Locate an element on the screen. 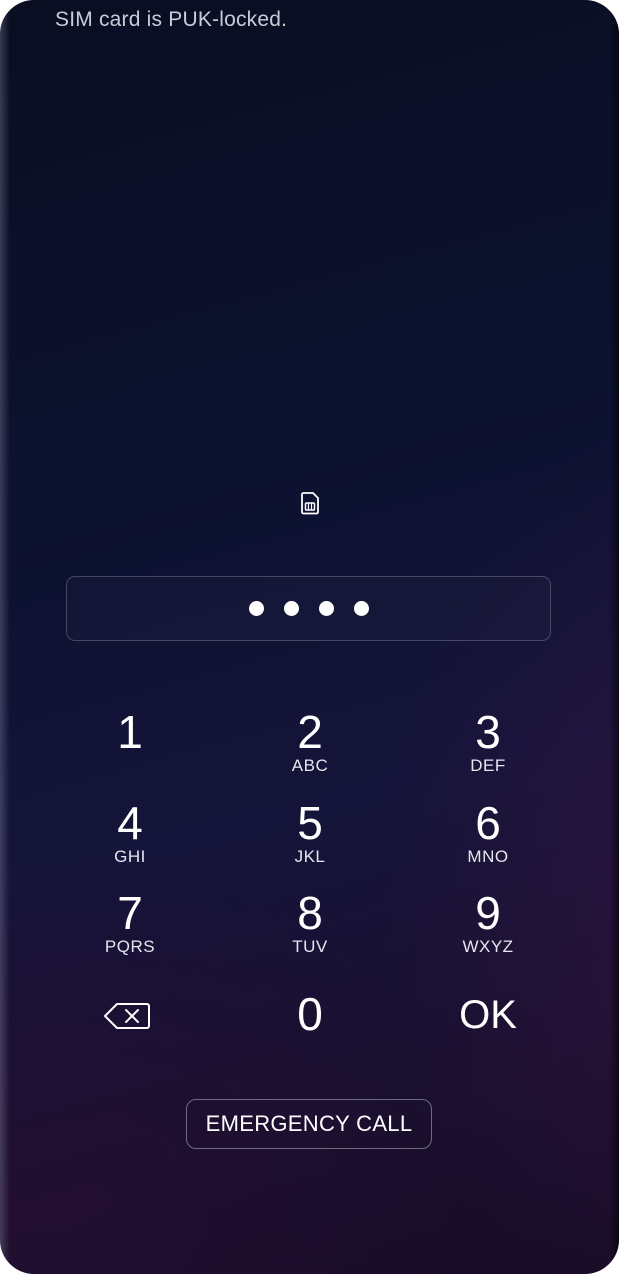 Image resolution: width=619 pixels, height=1274 pixels. key-5: 5 JKL is located at coordinates (310, 842).